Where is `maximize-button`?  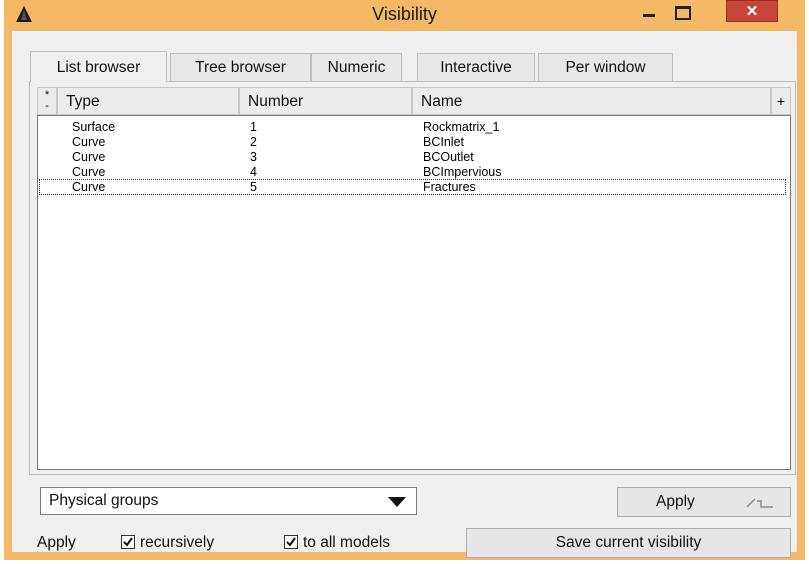
maximize-button is located at coordinates (683, 13).